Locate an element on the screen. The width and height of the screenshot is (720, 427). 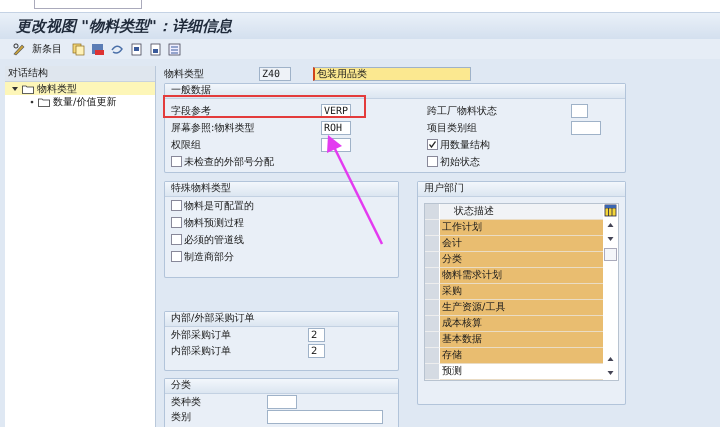
field-label: 物料类型 is located at coordinates (184, 74).